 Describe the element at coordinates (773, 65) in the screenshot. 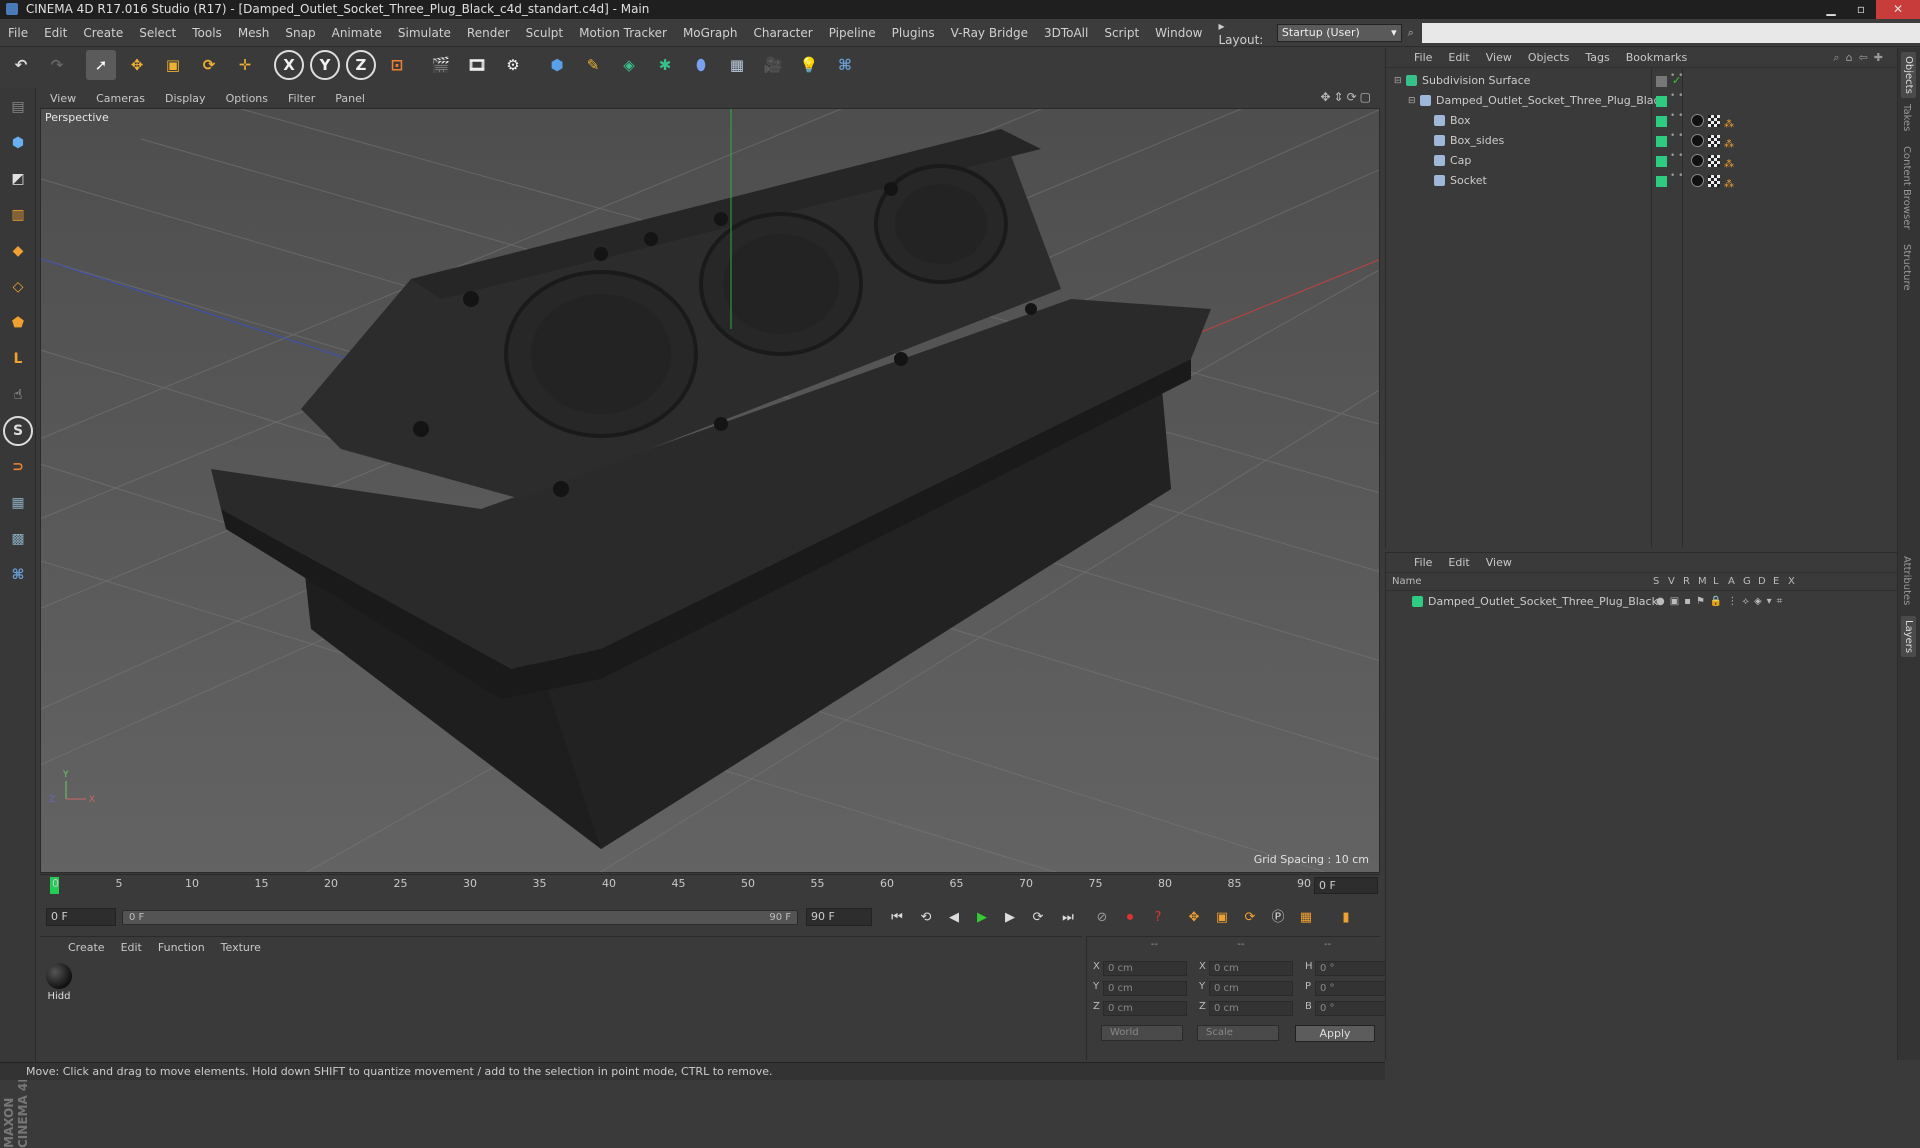

I see `camera-icon: 🎥` at that location.